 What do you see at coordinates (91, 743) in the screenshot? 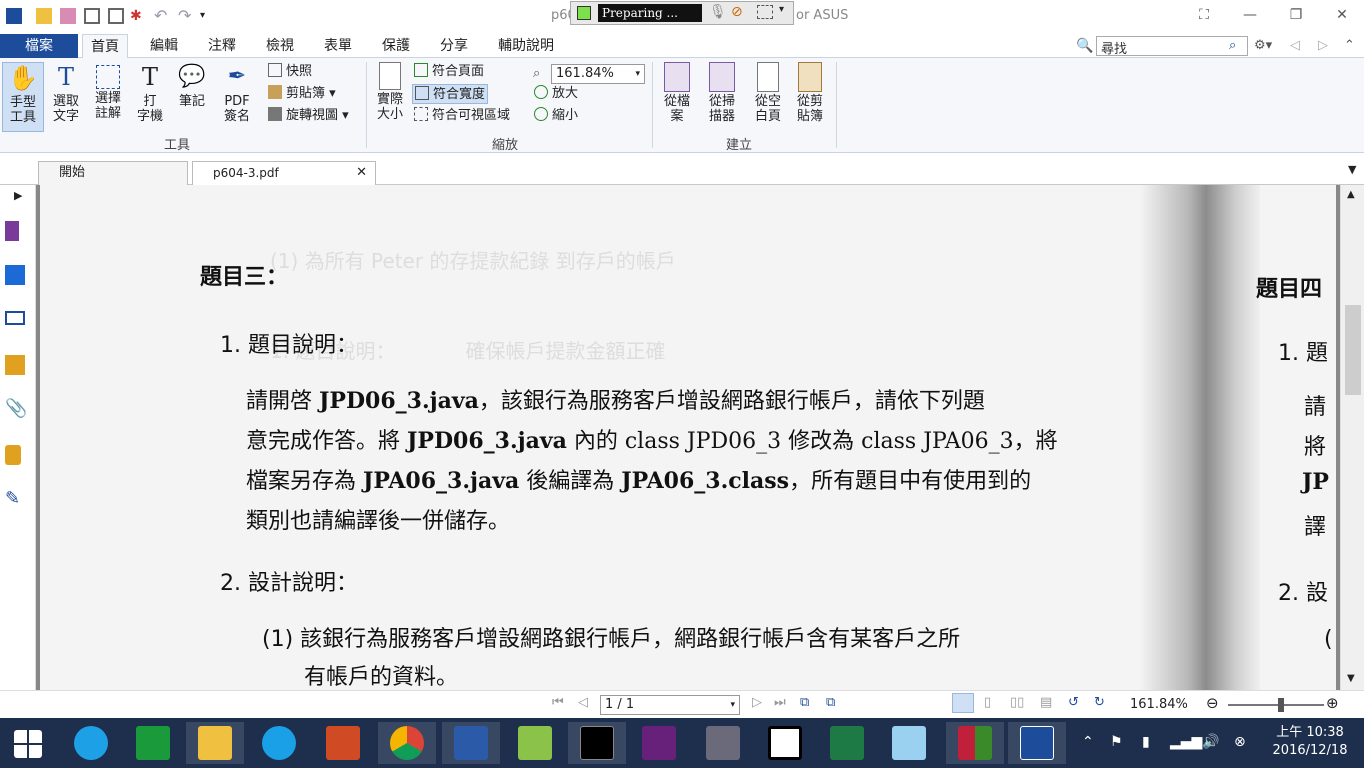
I see `taskbar-internet-explorer` at bounding box center [91, 743].